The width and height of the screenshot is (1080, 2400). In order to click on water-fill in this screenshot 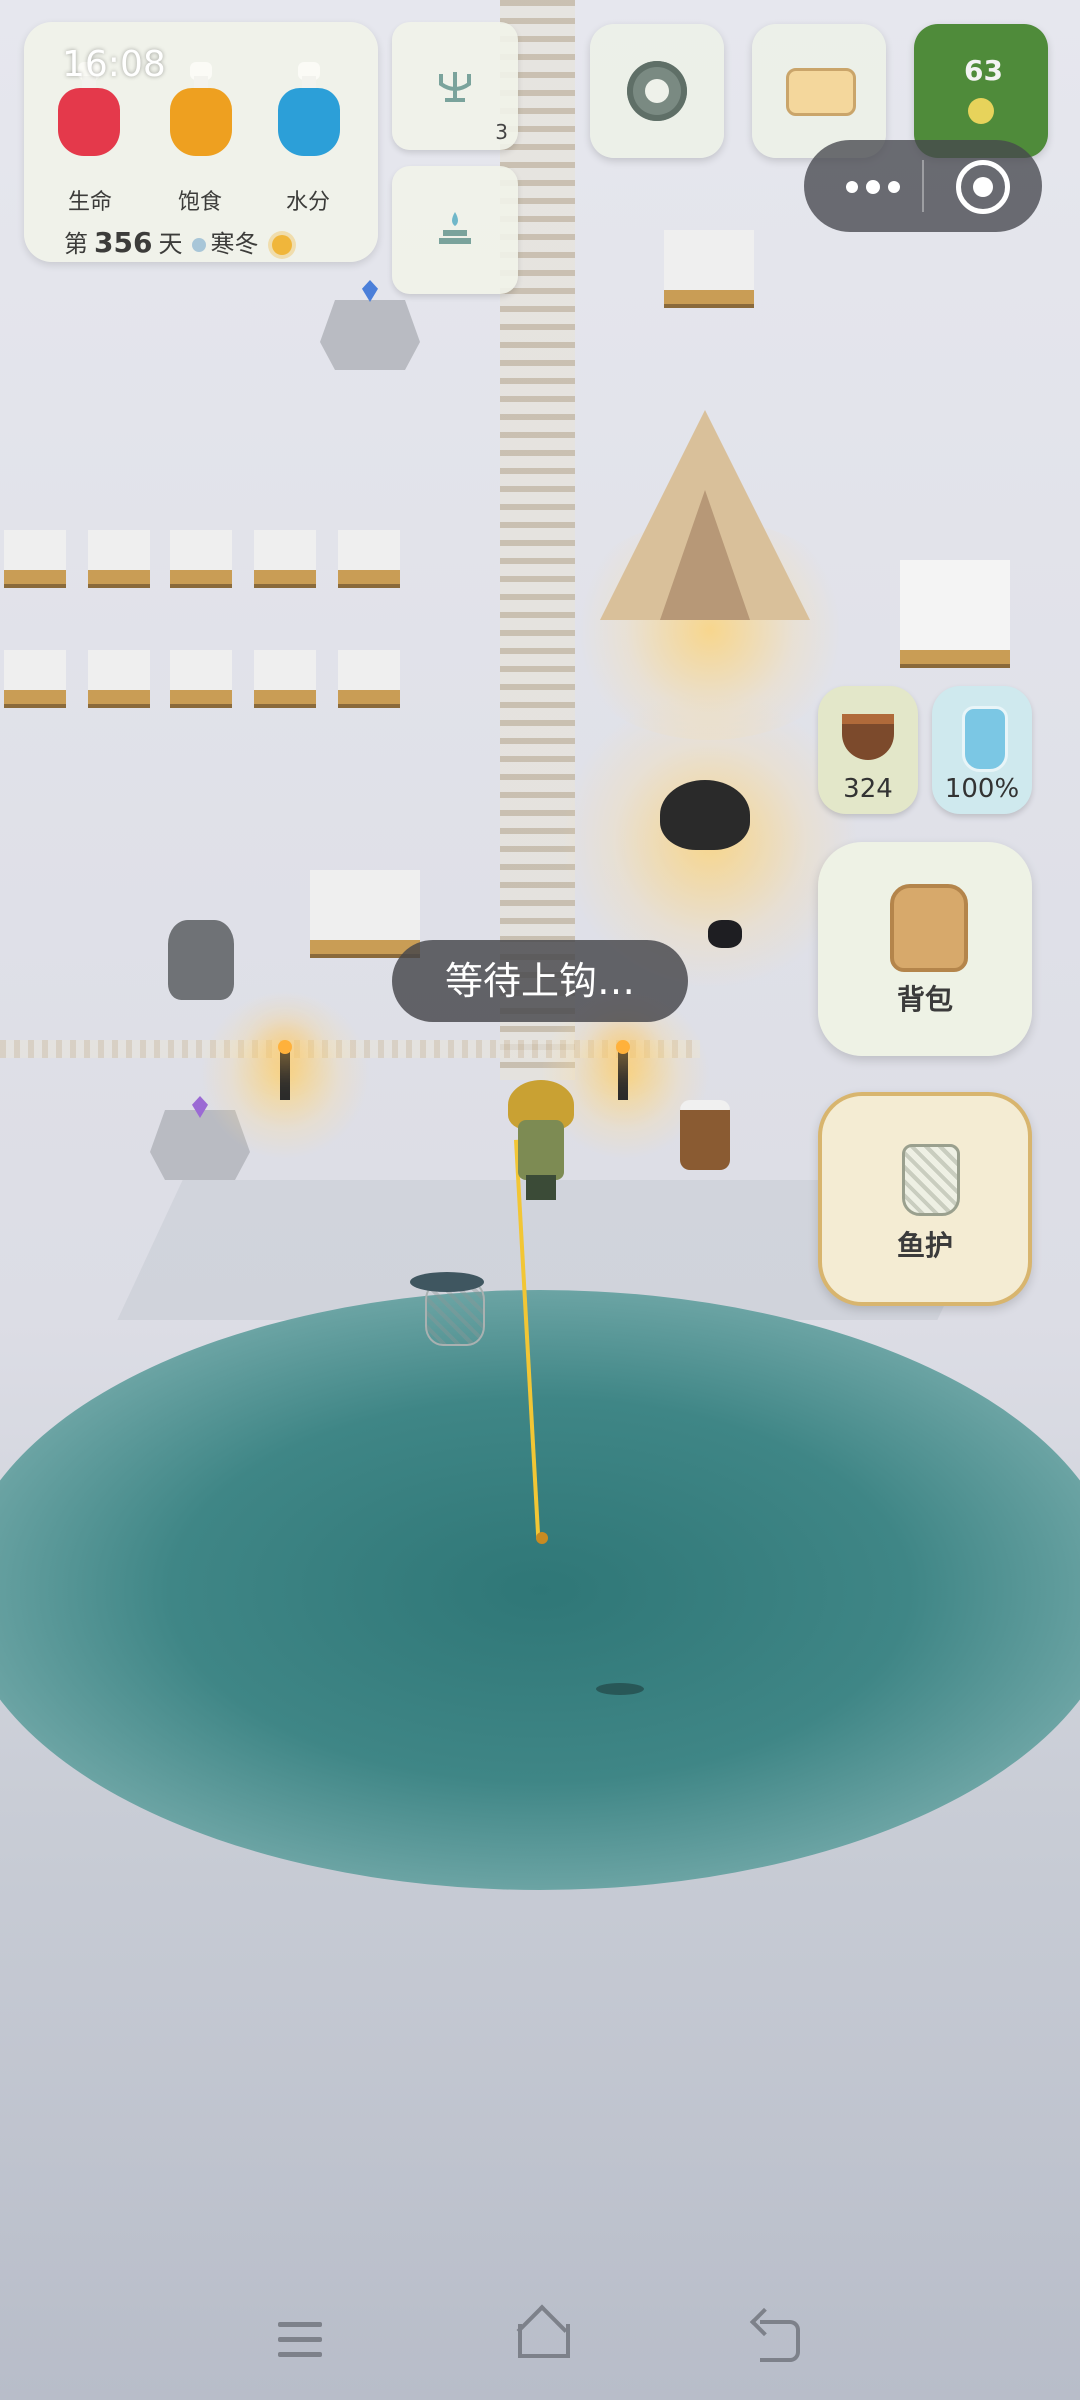, I will do `click(309, 122)`.